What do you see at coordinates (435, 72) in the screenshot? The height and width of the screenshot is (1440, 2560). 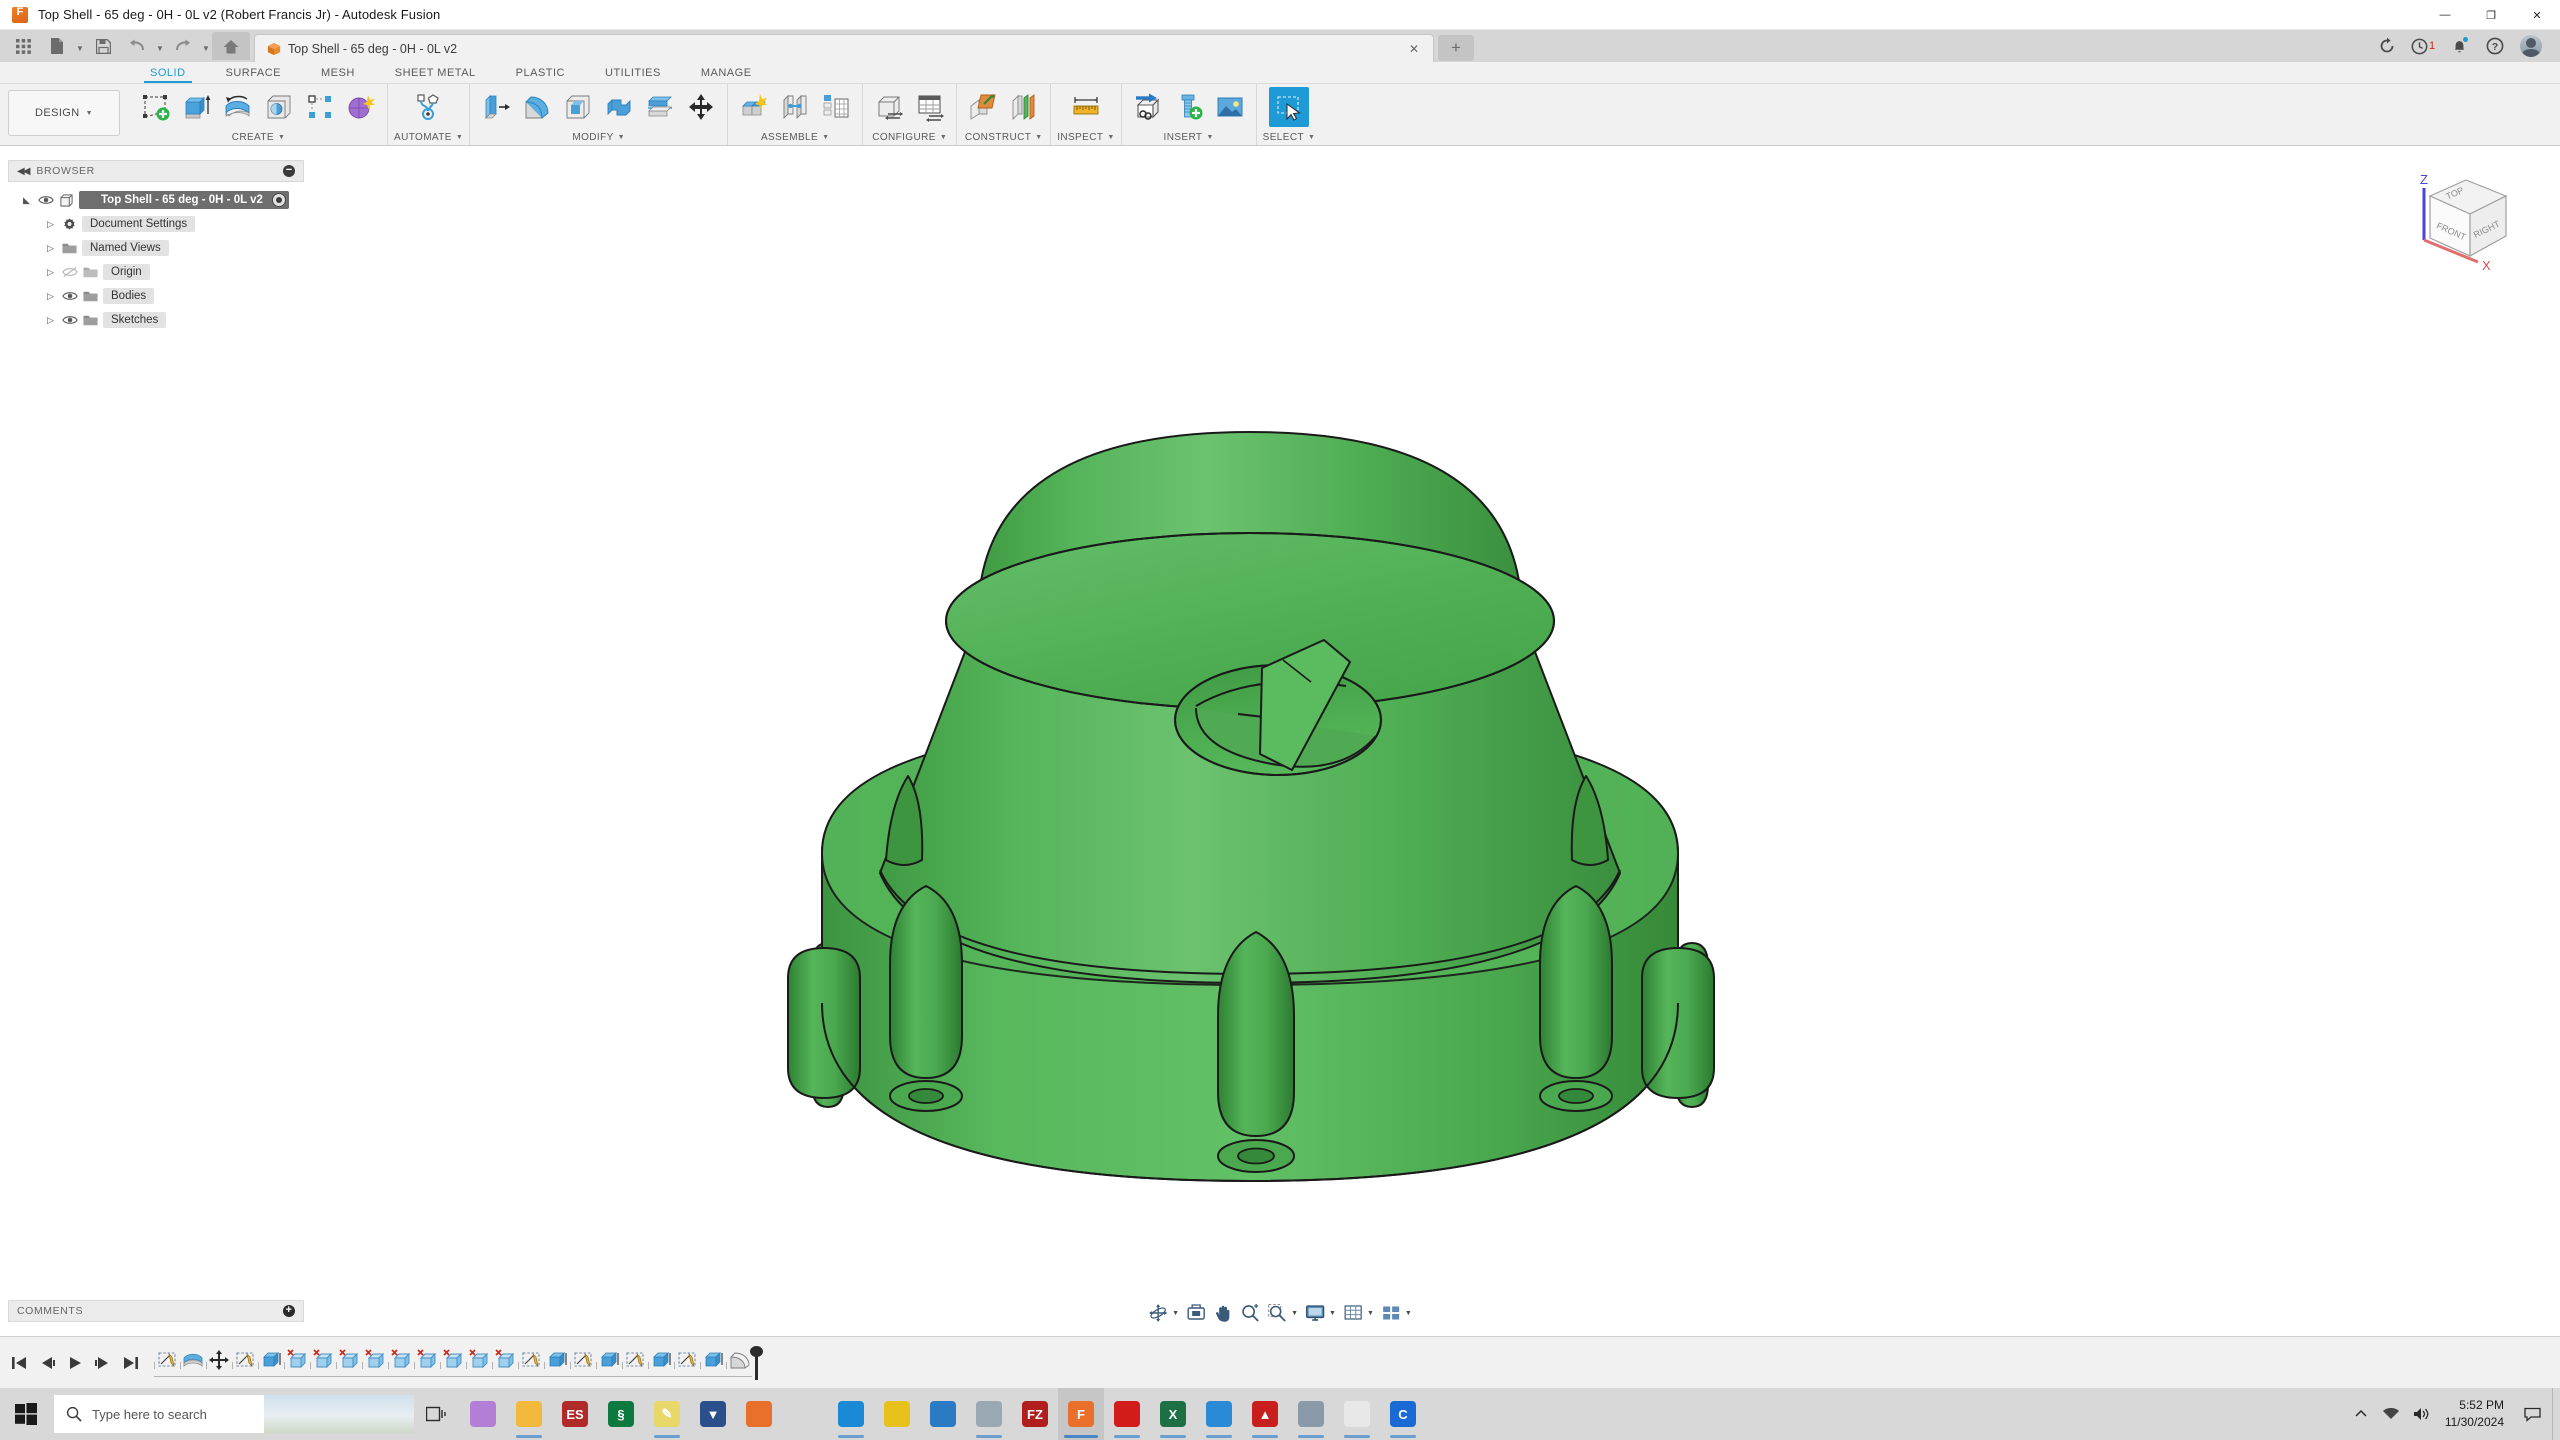 I see `tab-sheet-metal: SHEET METAL` at bounding box center [435, 72].